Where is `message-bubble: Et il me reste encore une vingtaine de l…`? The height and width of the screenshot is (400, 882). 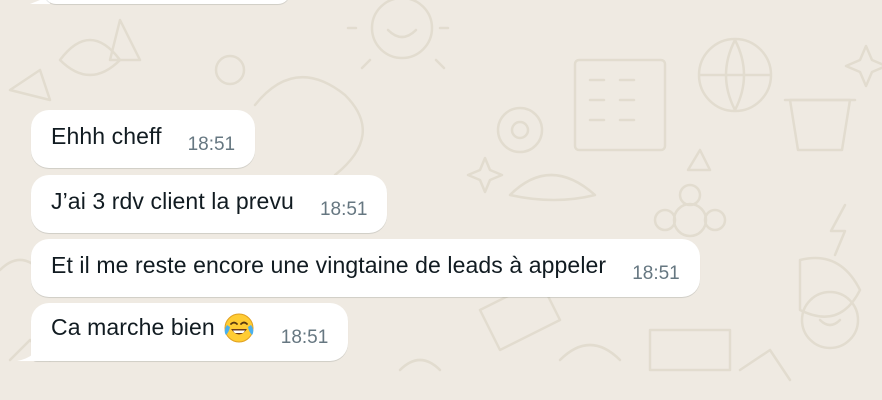
message-bubble: Et il me reste encore une vingtaine de l… is located at coordinates (365, 268).